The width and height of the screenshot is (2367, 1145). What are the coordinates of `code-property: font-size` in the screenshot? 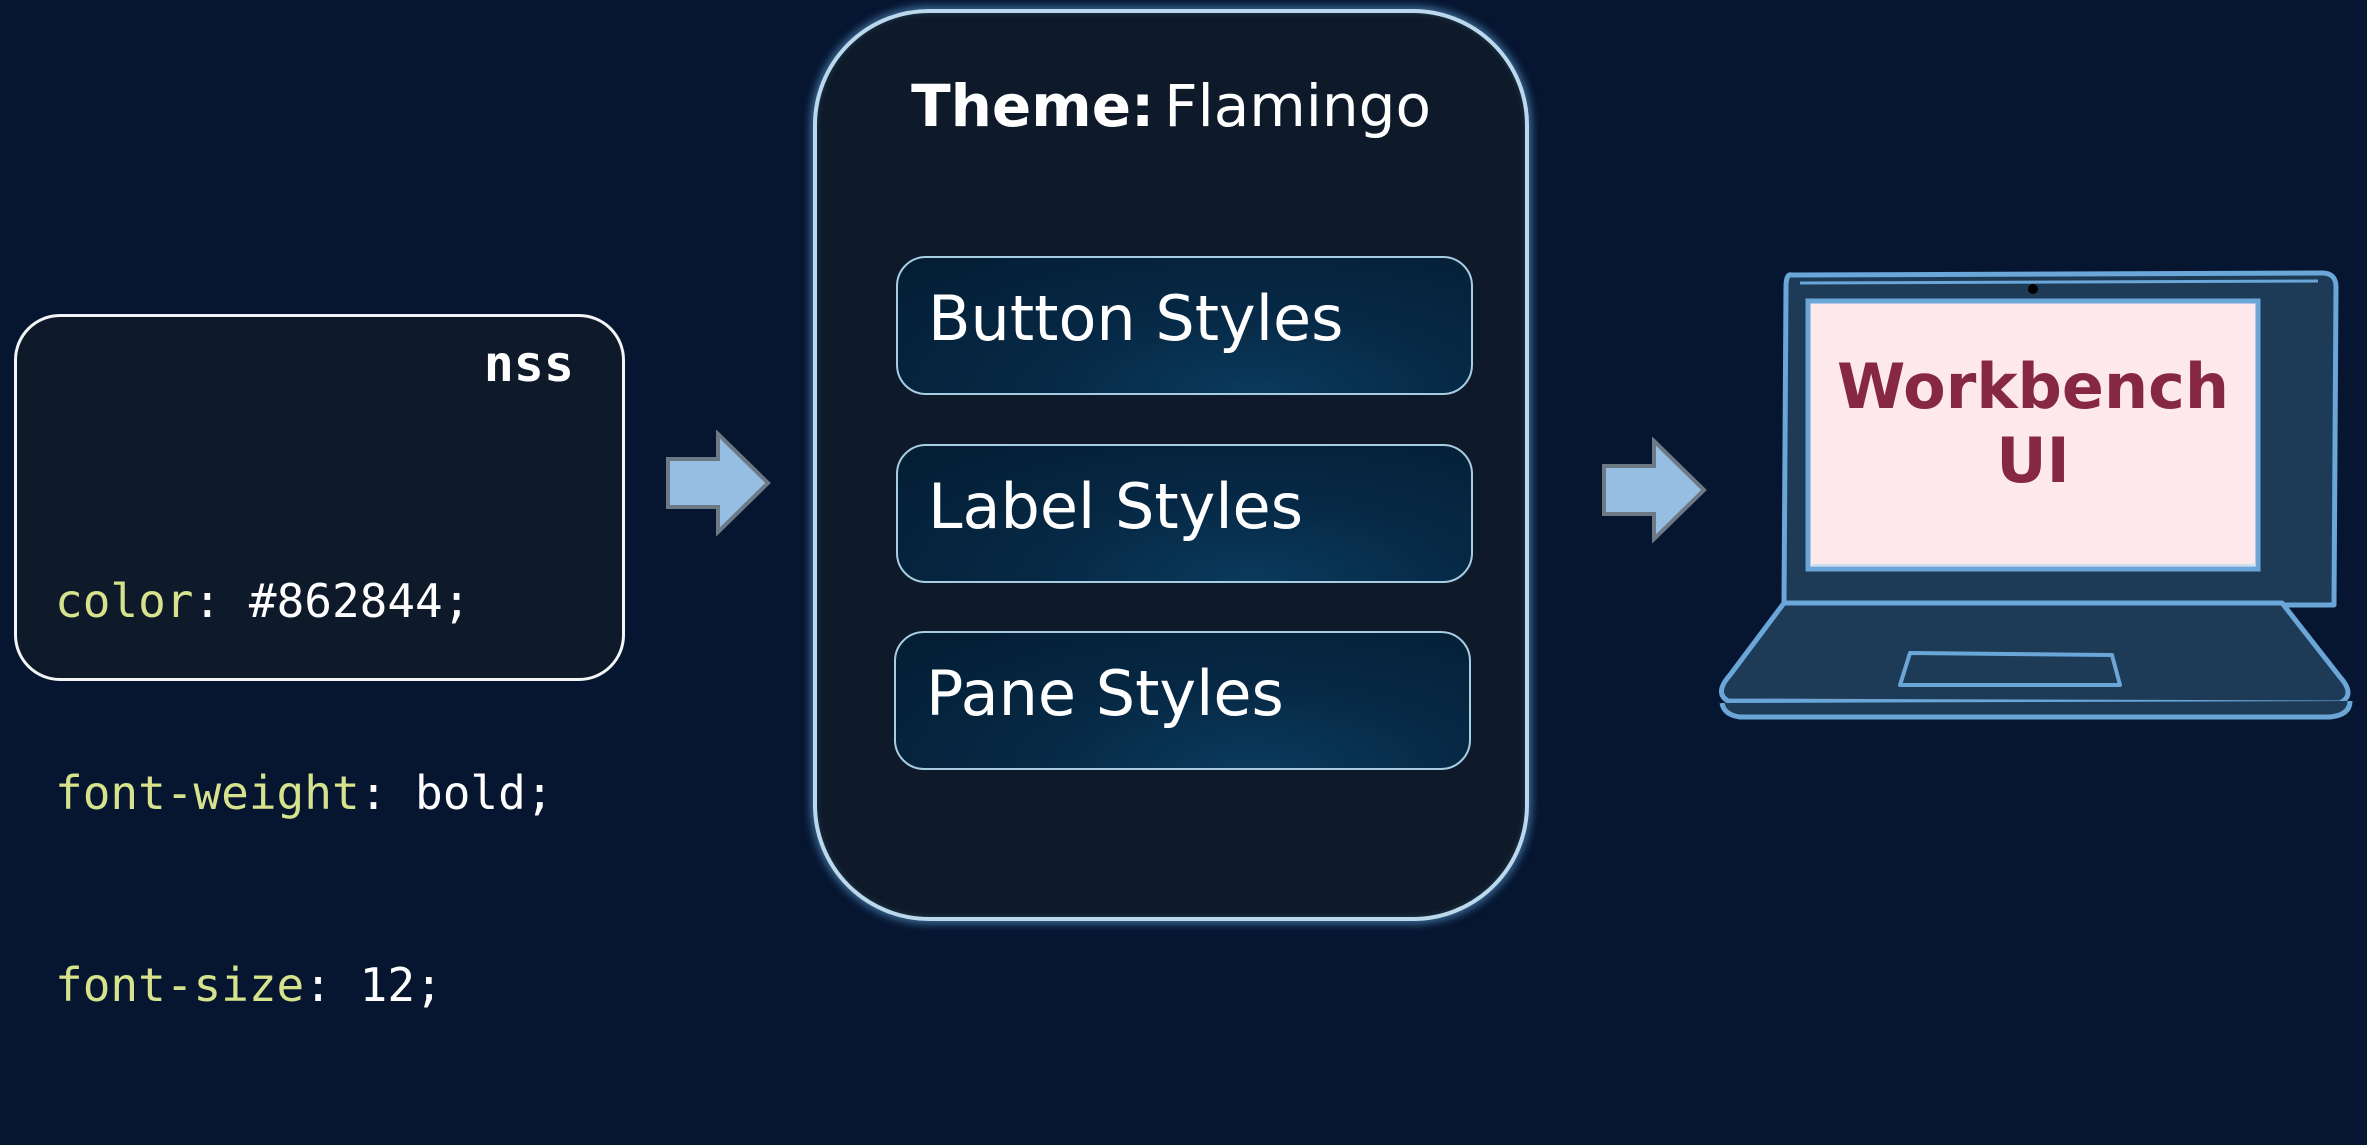 It's located at (180, 985).